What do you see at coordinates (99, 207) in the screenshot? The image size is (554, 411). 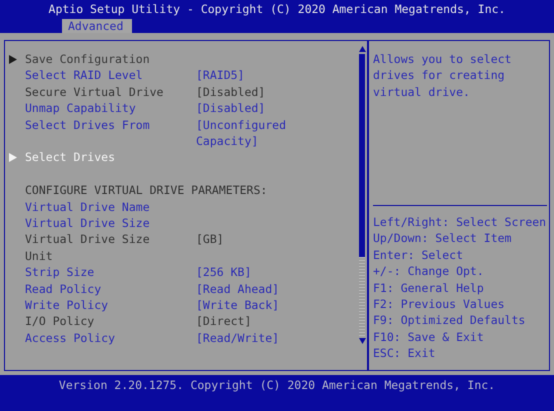 I see `setting-label: Virtual Drive Name` at bounding box center [99, 207].